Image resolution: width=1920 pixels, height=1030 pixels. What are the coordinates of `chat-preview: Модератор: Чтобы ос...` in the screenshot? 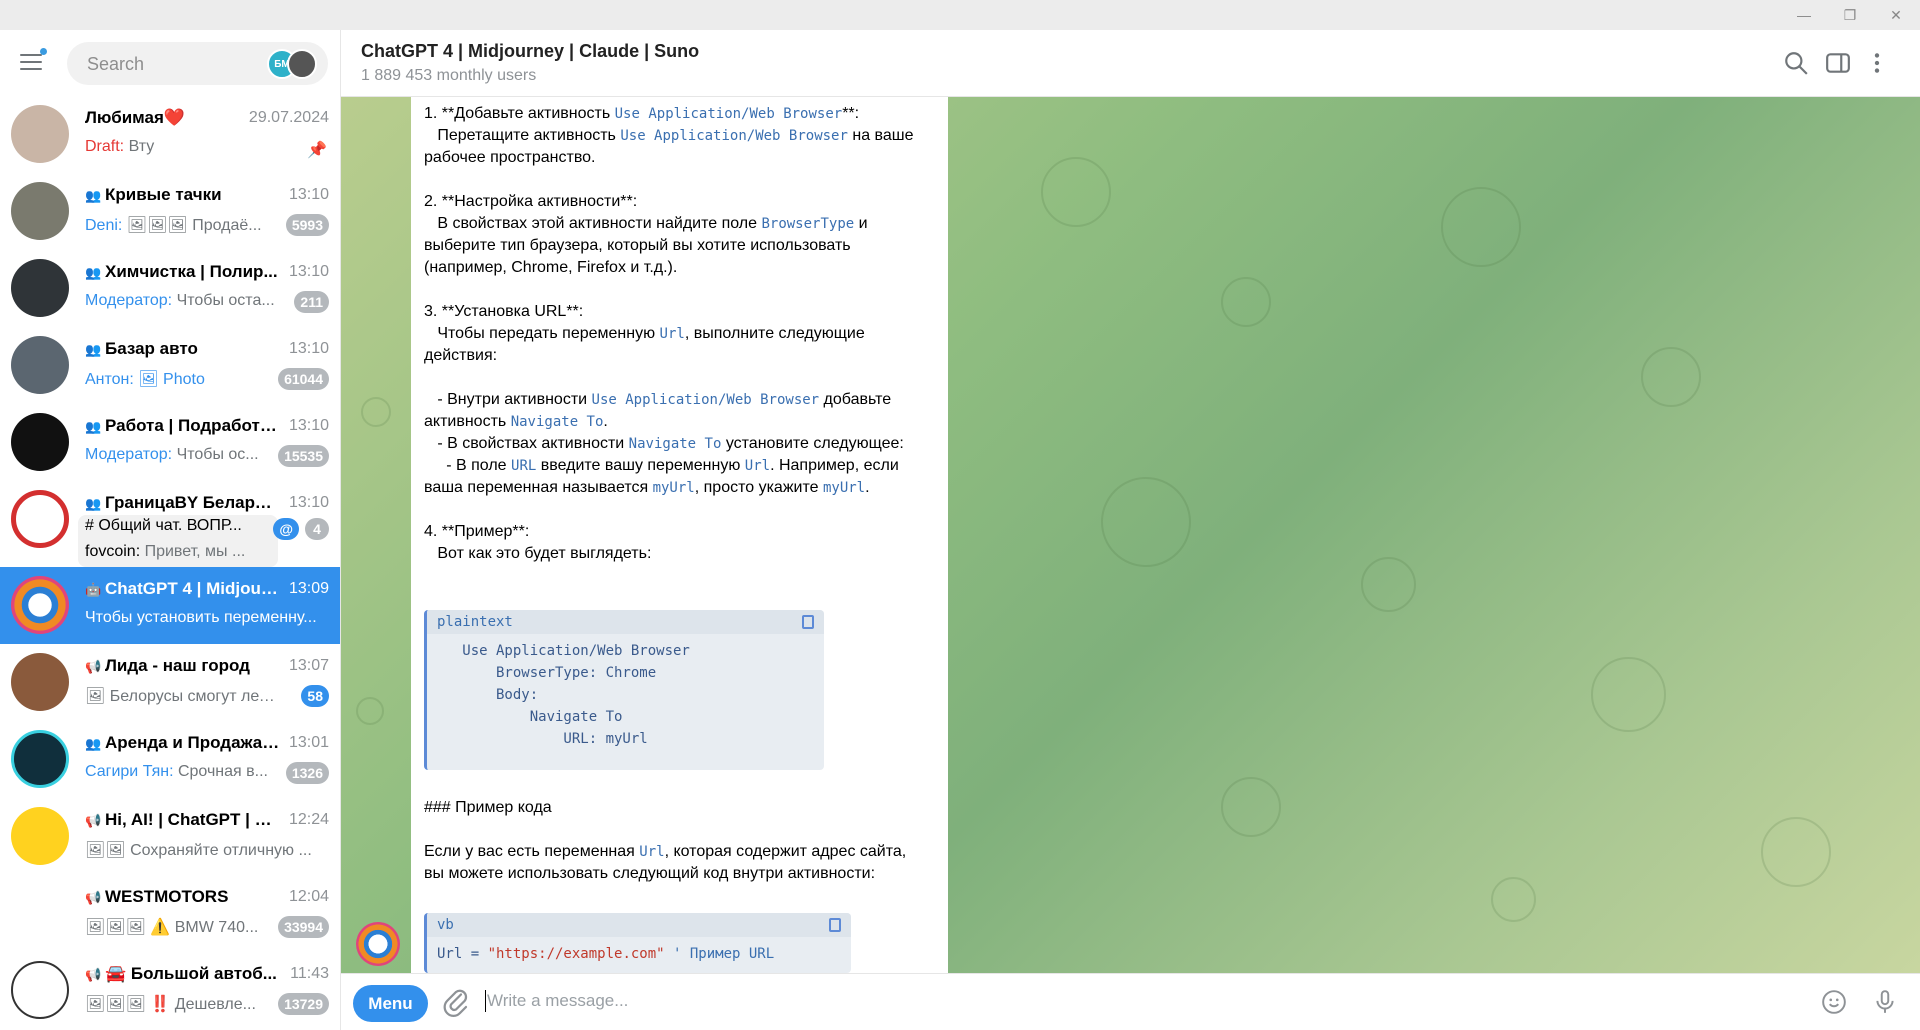 It's located at (183, 455).